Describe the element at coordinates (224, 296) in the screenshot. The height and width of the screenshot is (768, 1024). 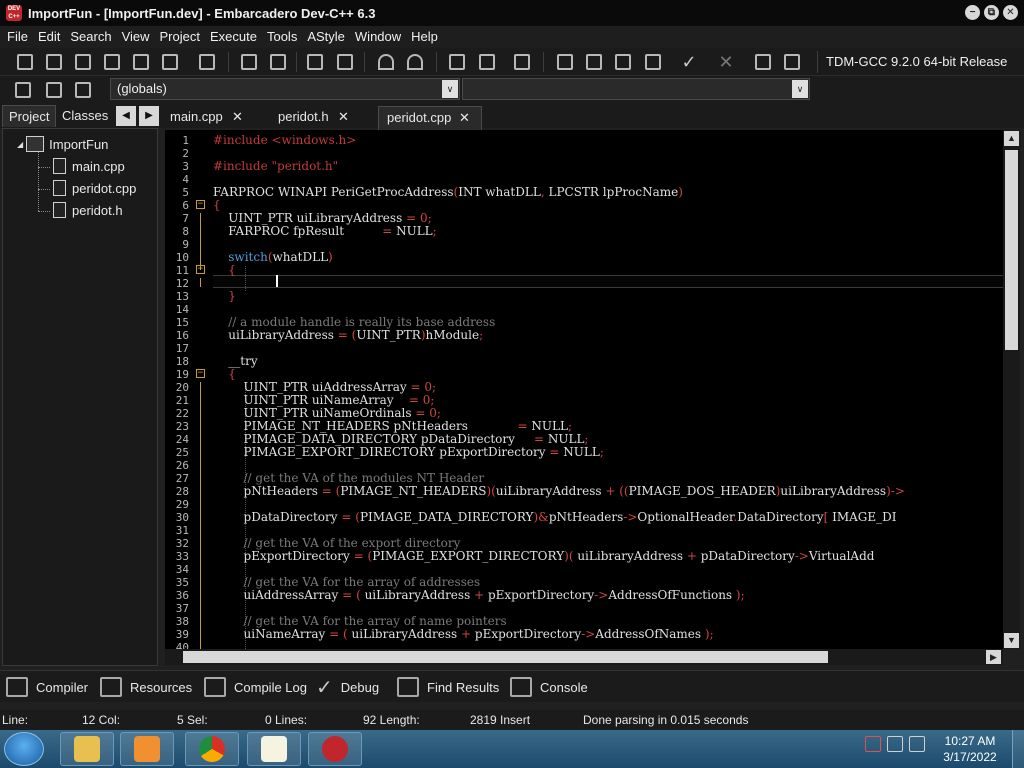
I see `code-line: }` at that location.